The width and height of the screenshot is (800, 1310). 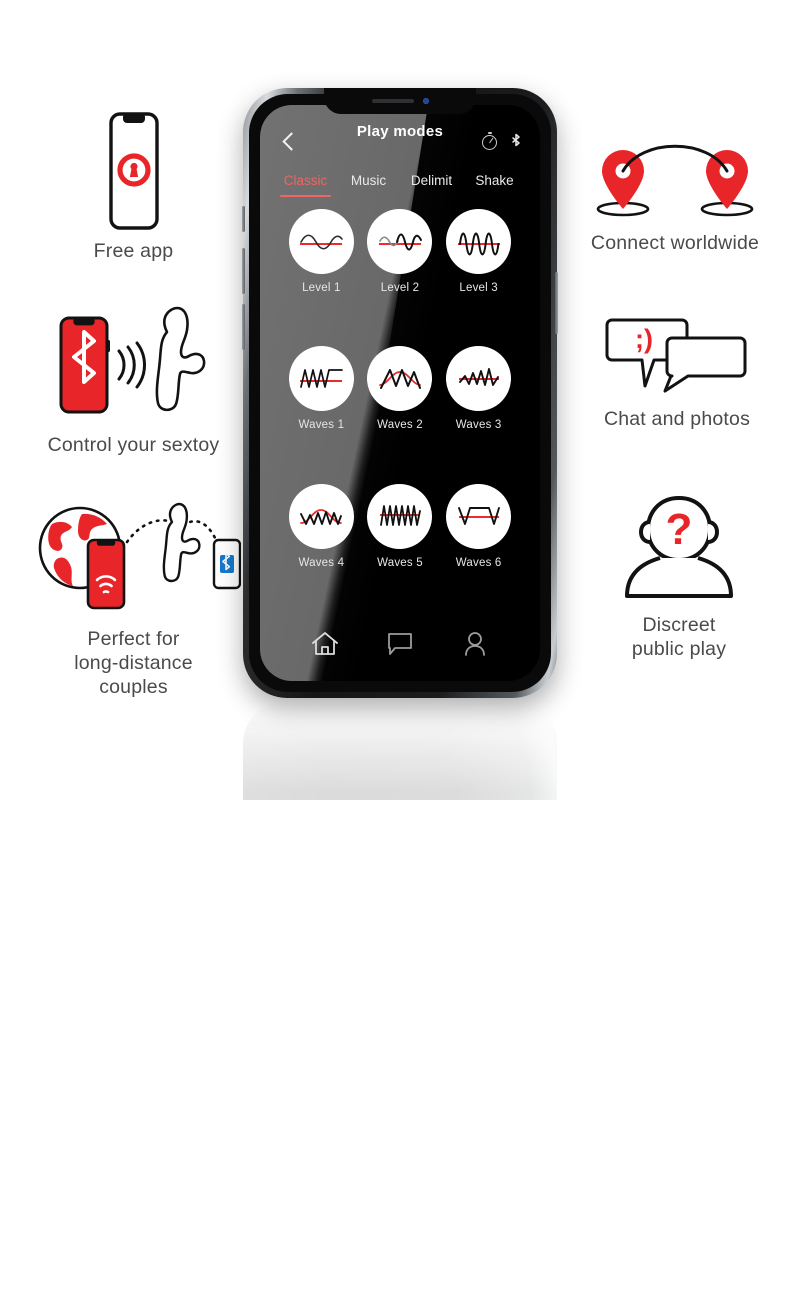 What do you see at coordinates (321, 288) in the screenshot?
I see `mode-label-level-1: Level 1` at bounding box center [321, 288].